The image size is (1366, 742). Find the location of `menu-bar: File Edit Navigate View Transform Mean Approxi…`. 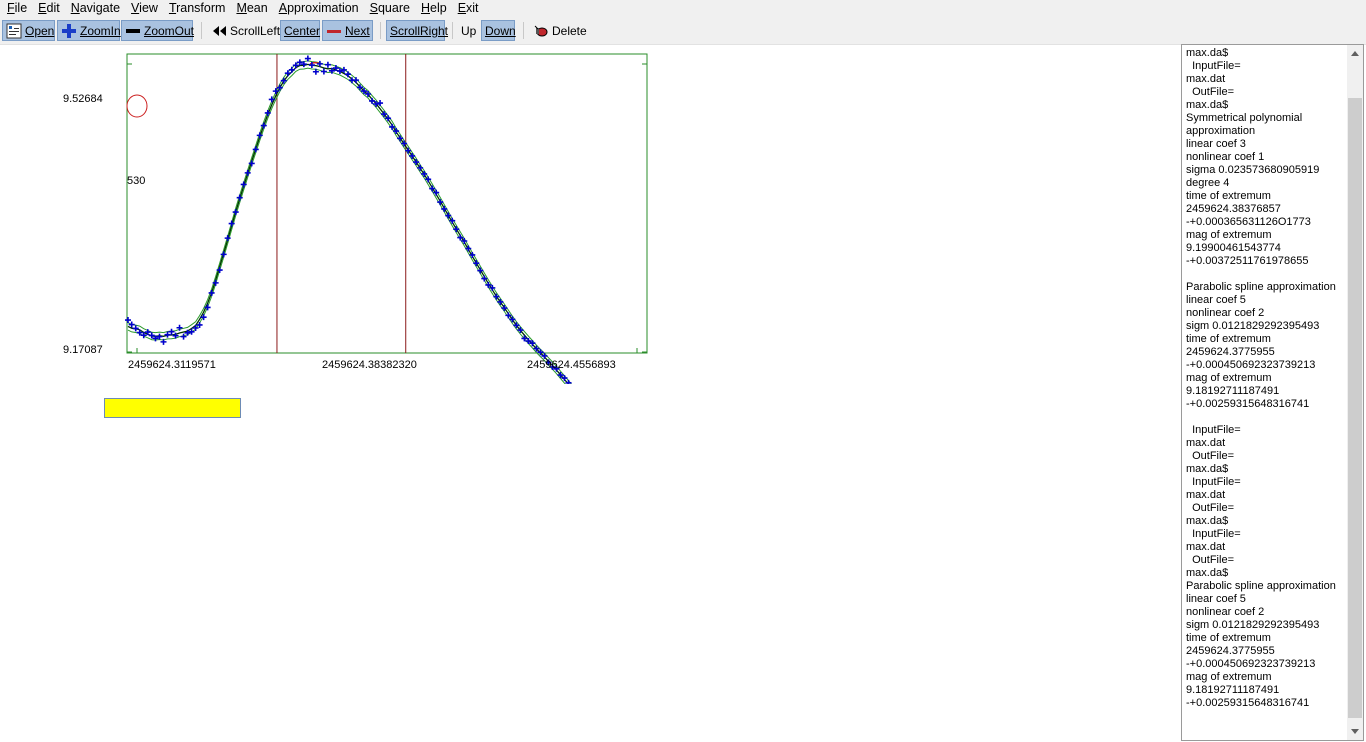

menu-bar: File Edit Navigate View Transform Mean Approxi… is located at coordinates (683, 8).